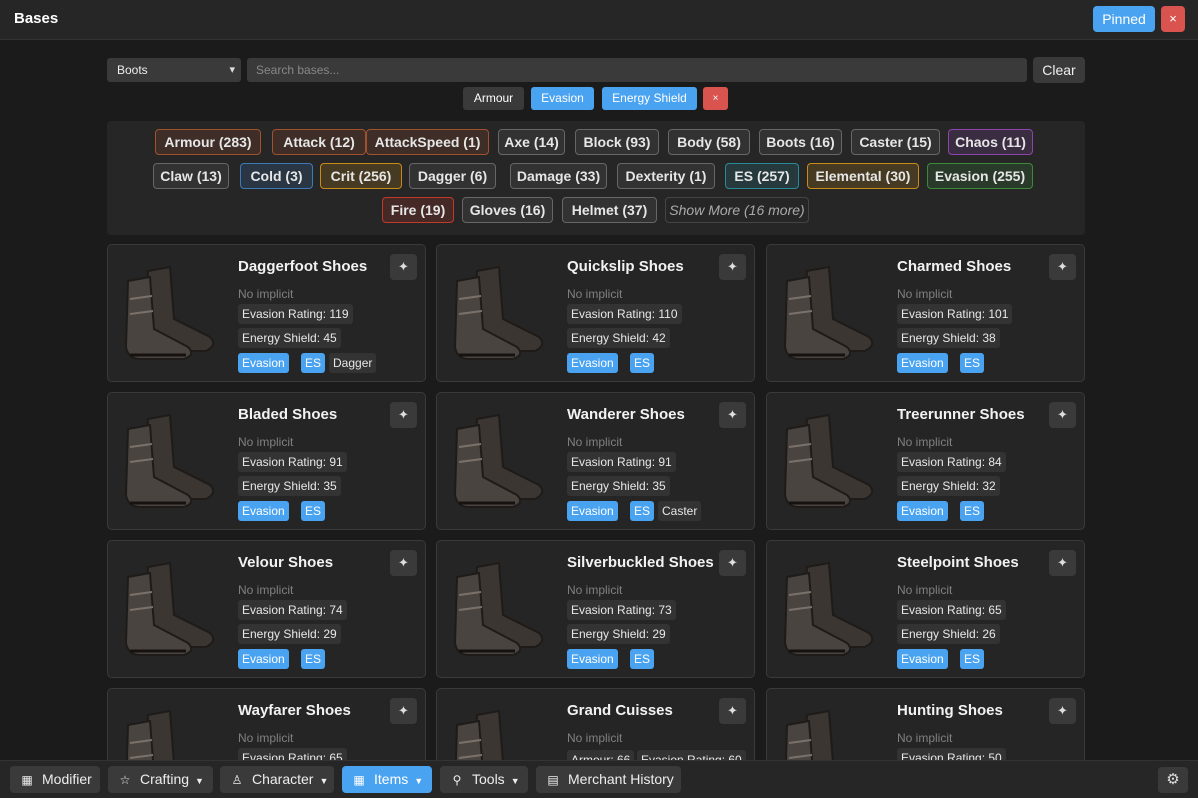 The width and height of the screenshot is (1198, 798). What do you see at coordinates (618, 338) in the screenshot?
I see `item-stat: Energy Shield: 42` at bounding box center [618, 338].